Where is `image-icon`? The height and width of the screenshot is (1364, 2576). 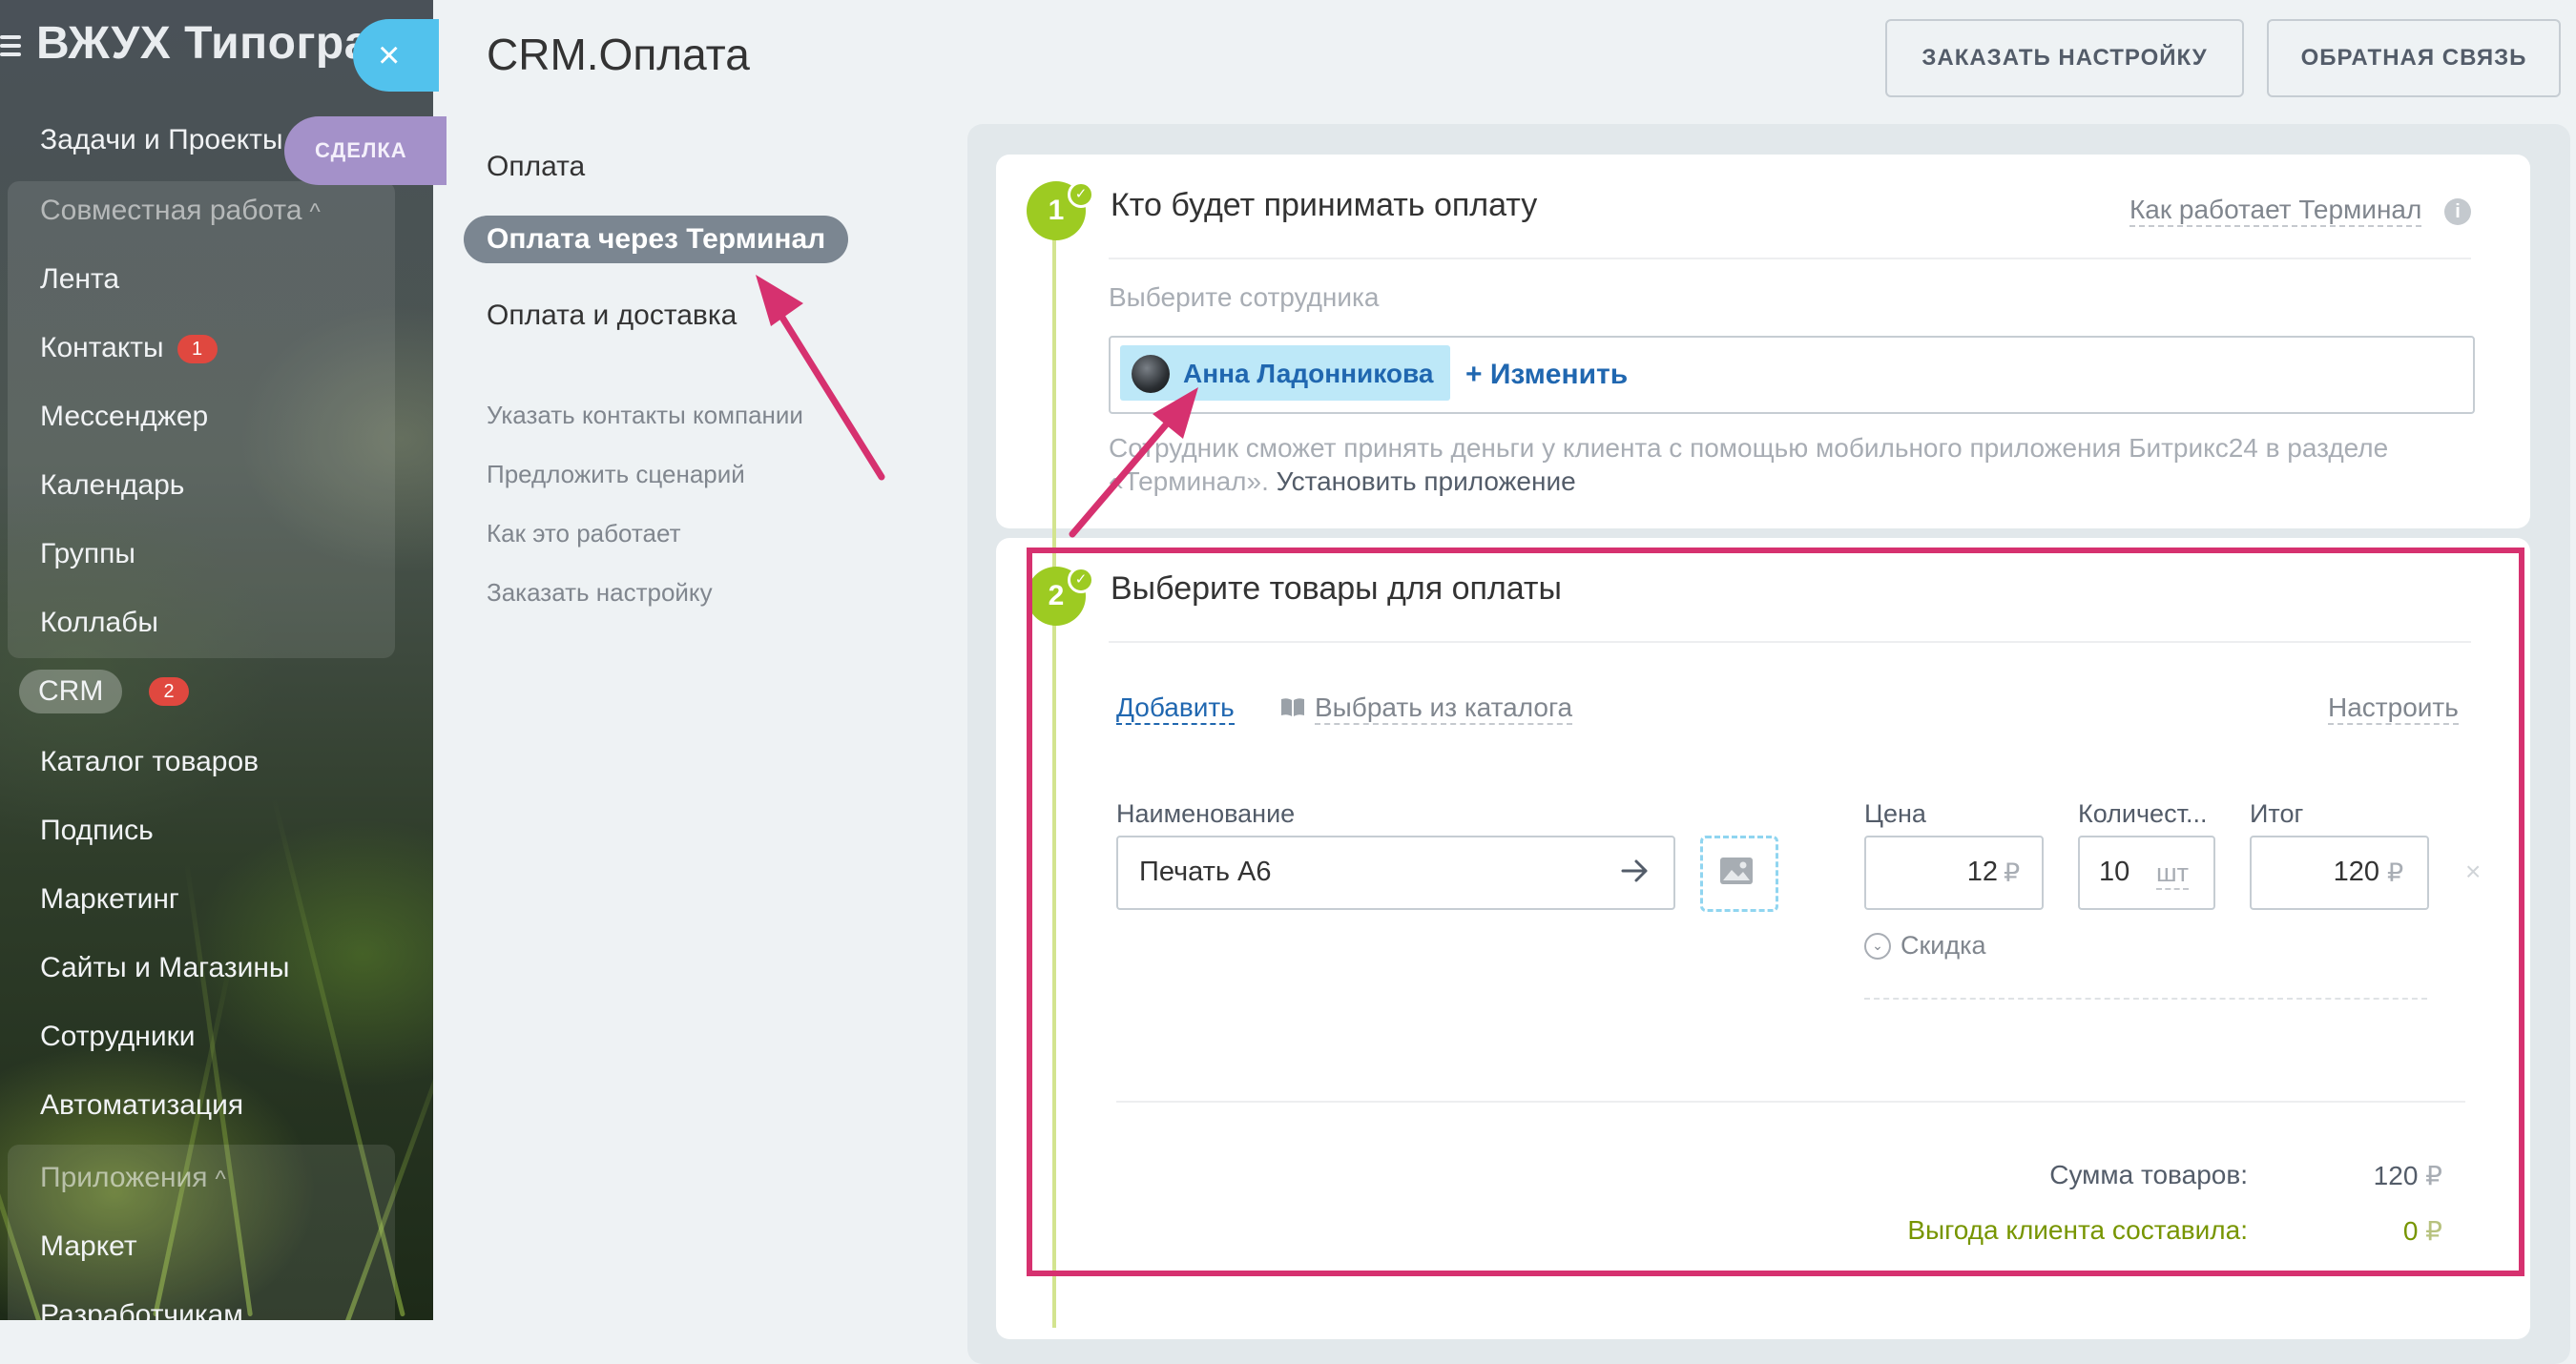 image-icon is located at coordinates (1736, 871).